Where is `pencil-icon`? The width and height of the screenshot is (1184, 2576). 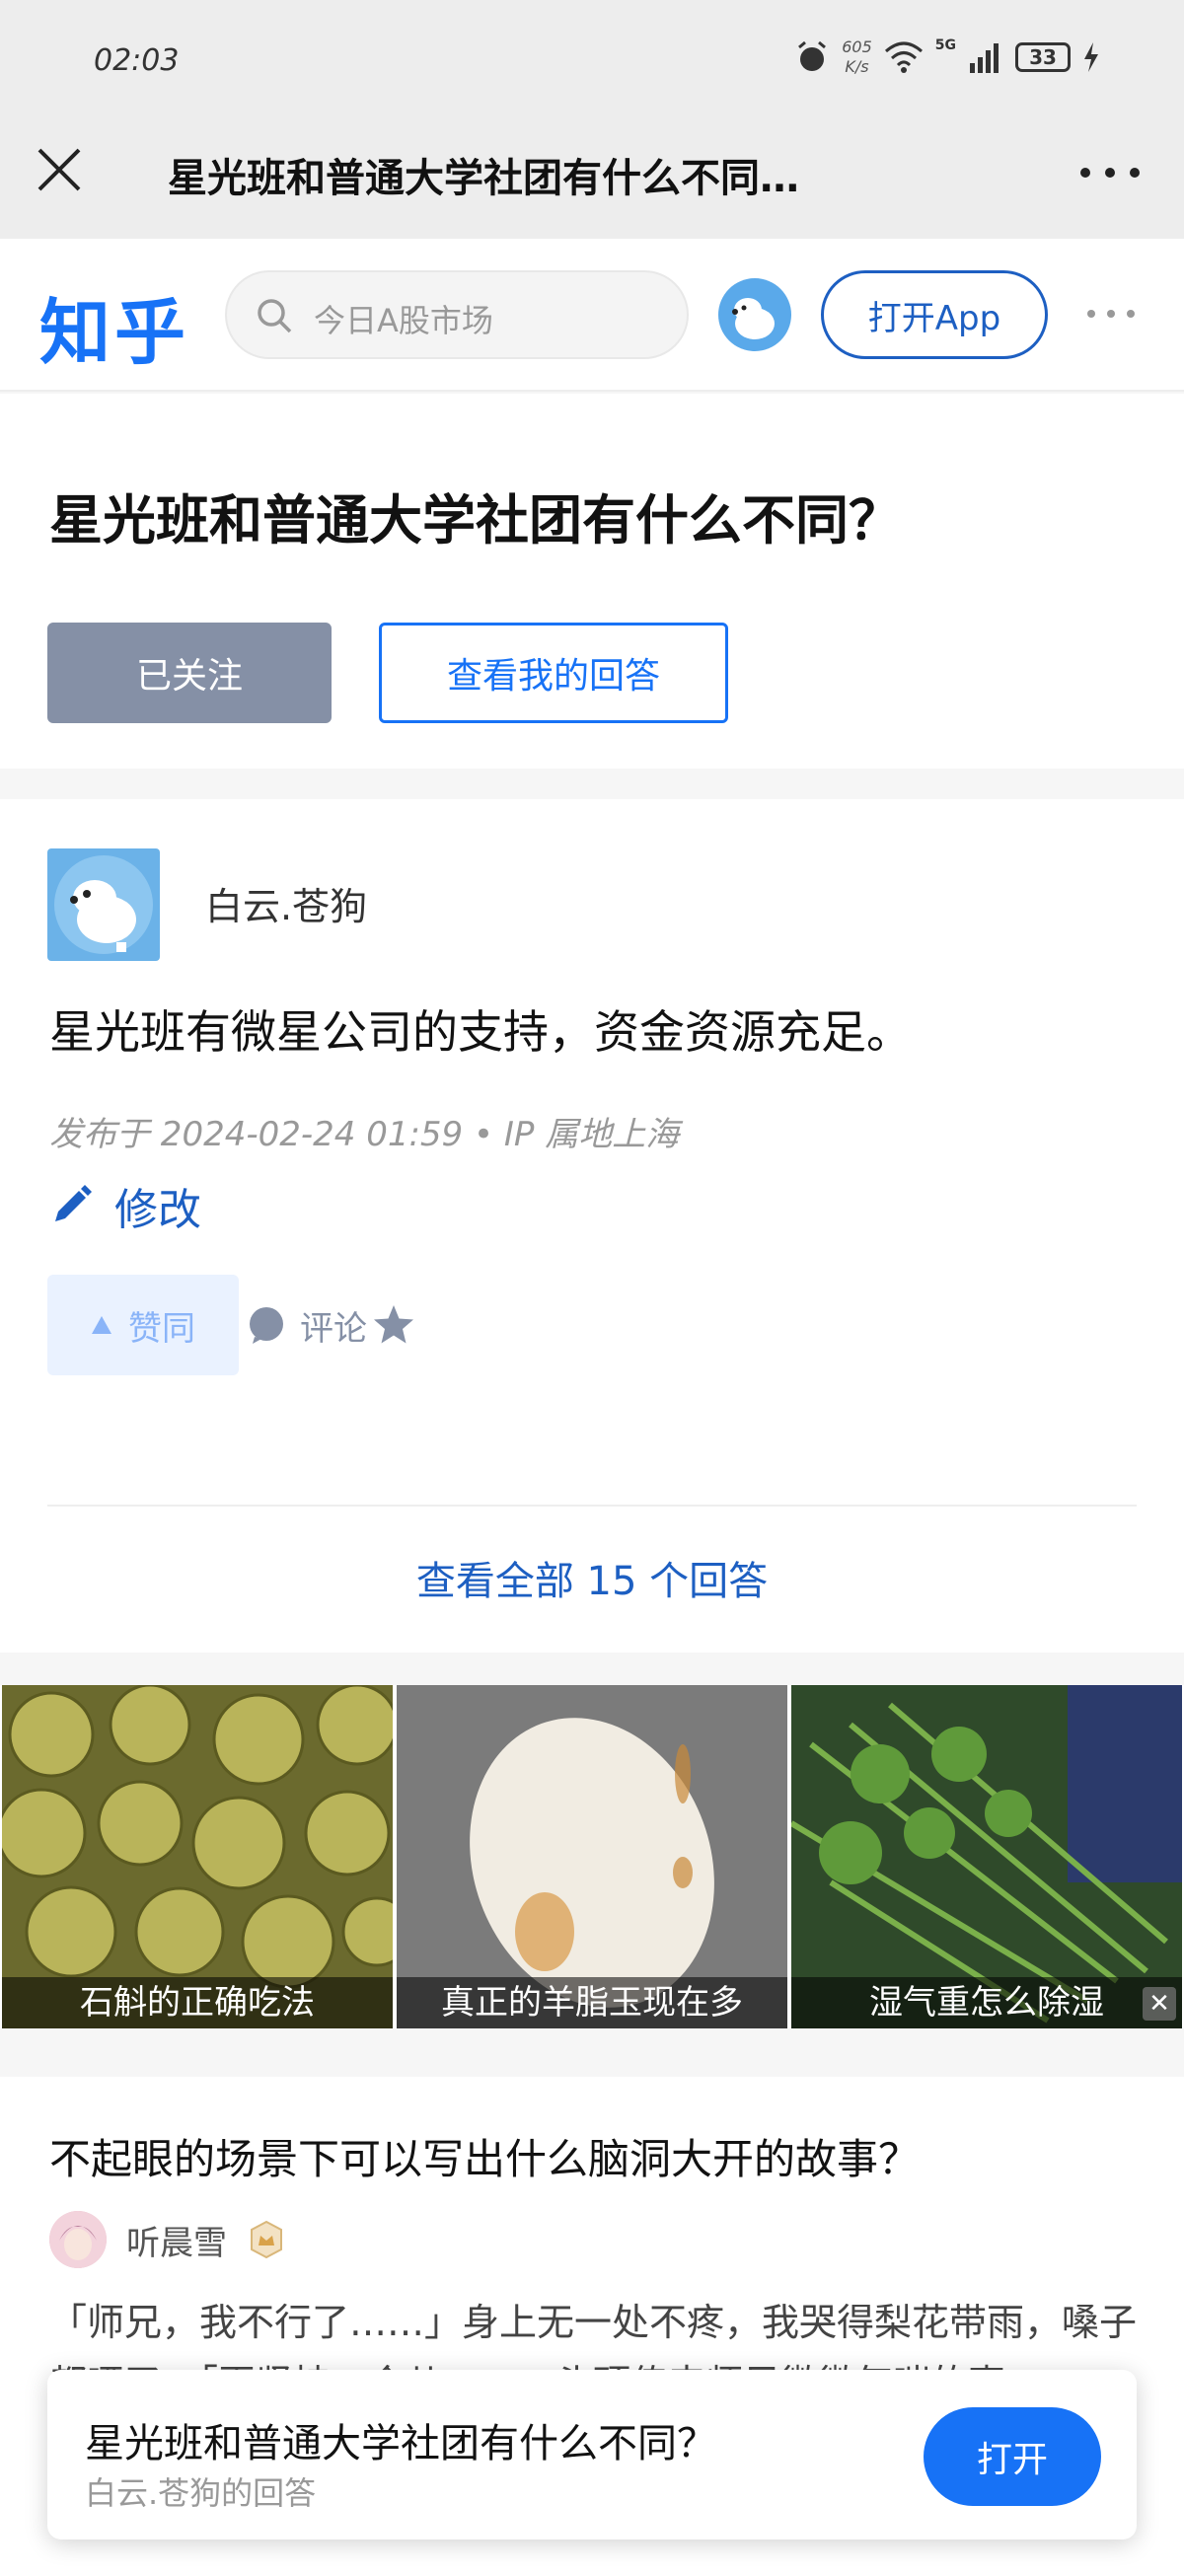
pencil-icon is located at coordinates (74, 1203).